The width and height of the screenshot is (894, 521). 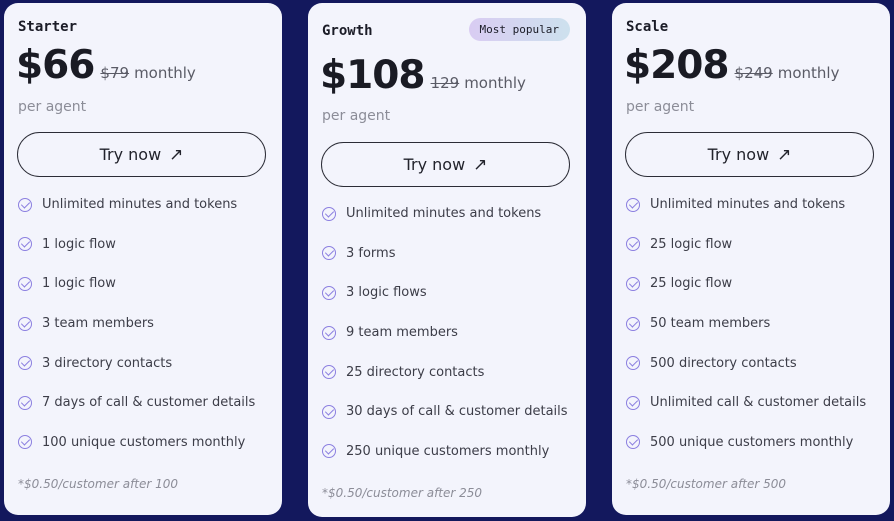 I want to click on price-row: $66 $79 monthly, so click(x=106, y=65).